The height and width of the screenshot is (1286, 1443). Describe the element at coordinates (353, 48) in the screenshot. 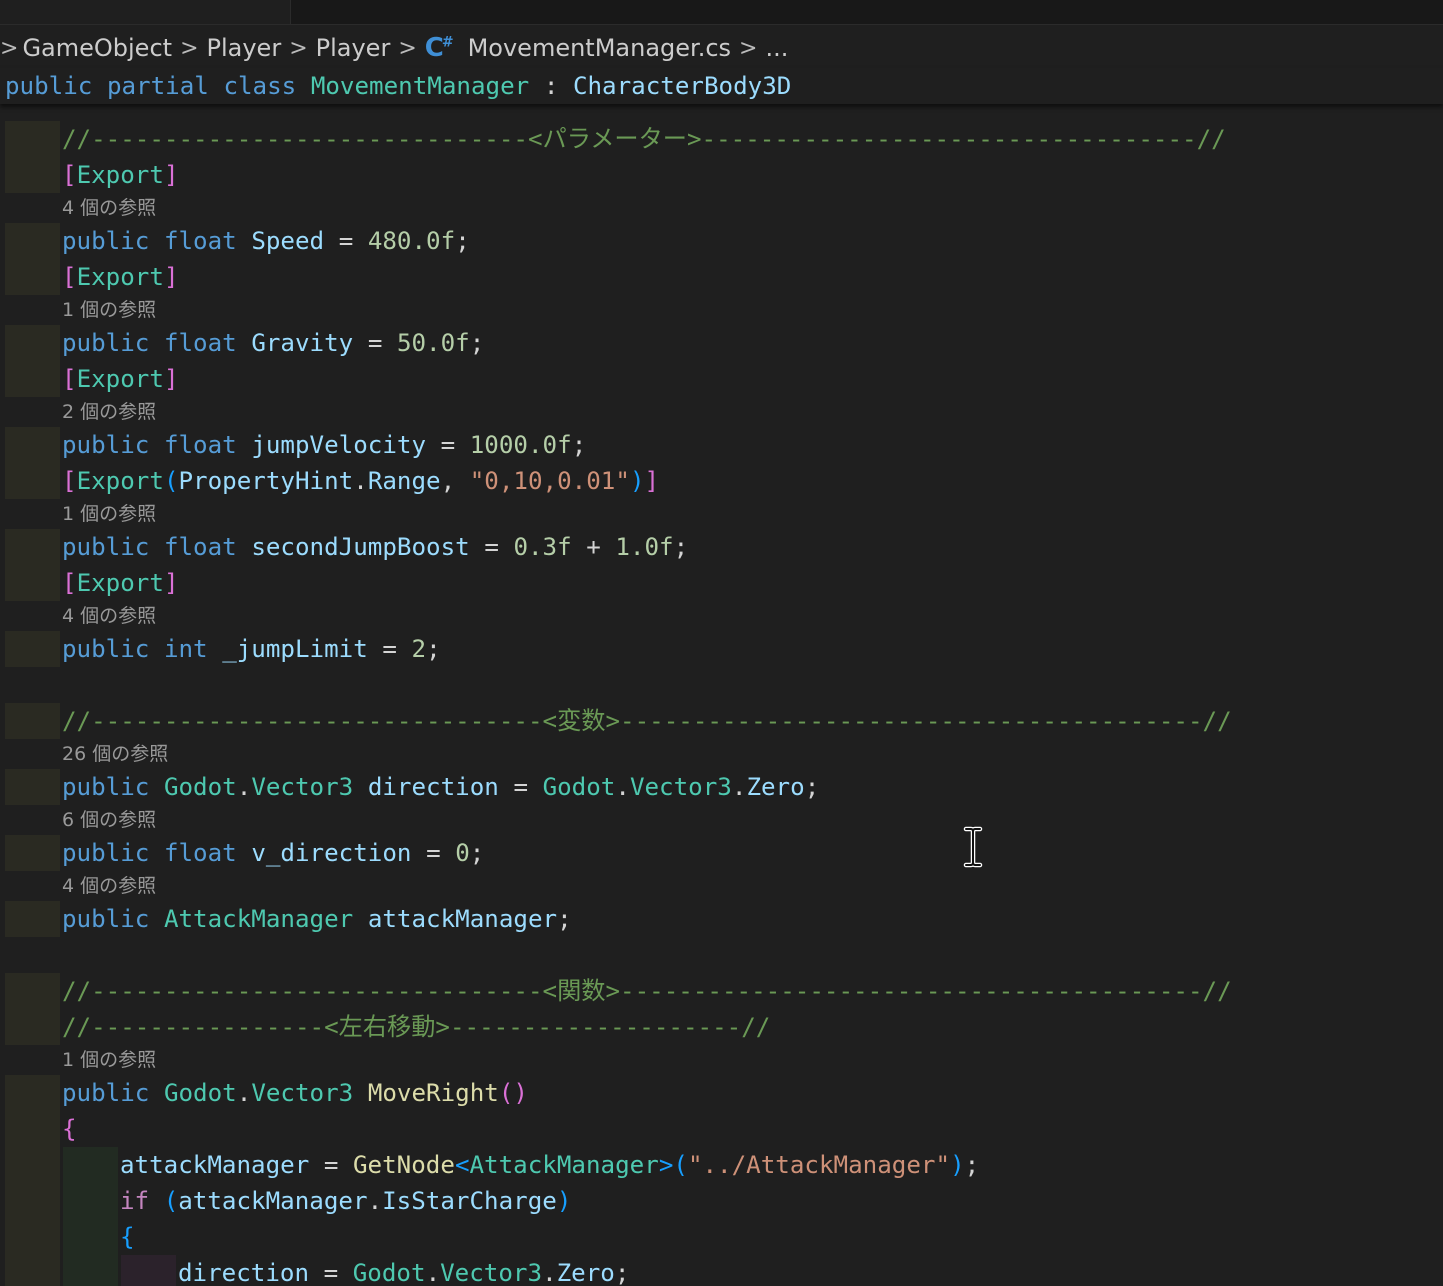

I see `breadcrumb-item-player-2: Player` at that location.